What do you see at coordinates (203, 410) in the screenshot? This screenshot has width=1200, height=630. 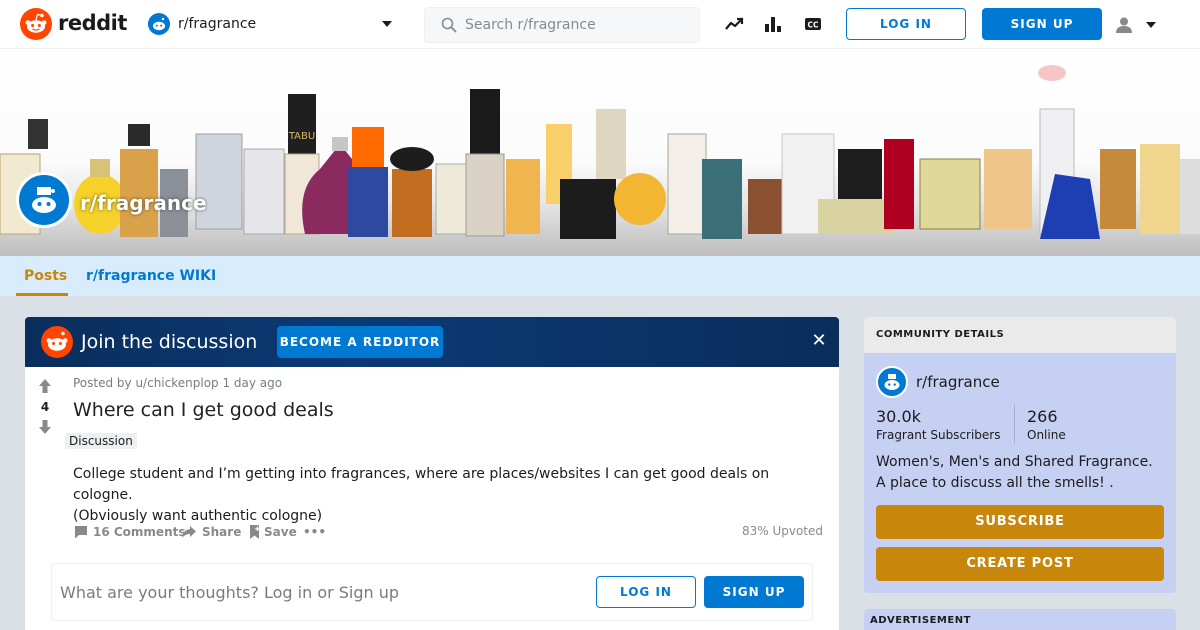 I see `post-title: Where can I get good deals` at bounding box center [203, 410].